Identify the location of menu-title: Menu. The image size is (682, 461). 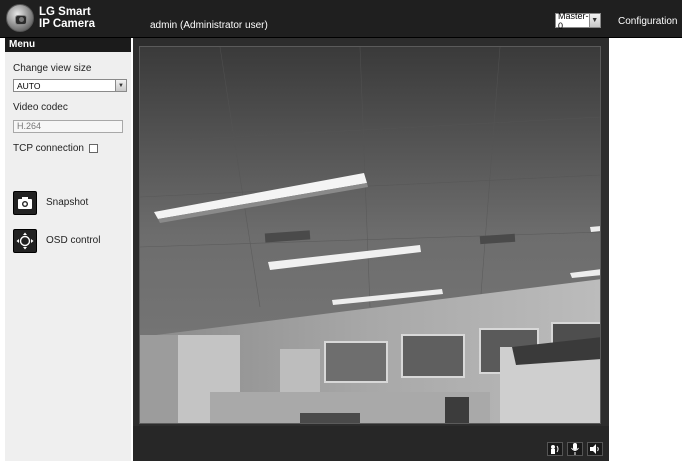
(68, 45).